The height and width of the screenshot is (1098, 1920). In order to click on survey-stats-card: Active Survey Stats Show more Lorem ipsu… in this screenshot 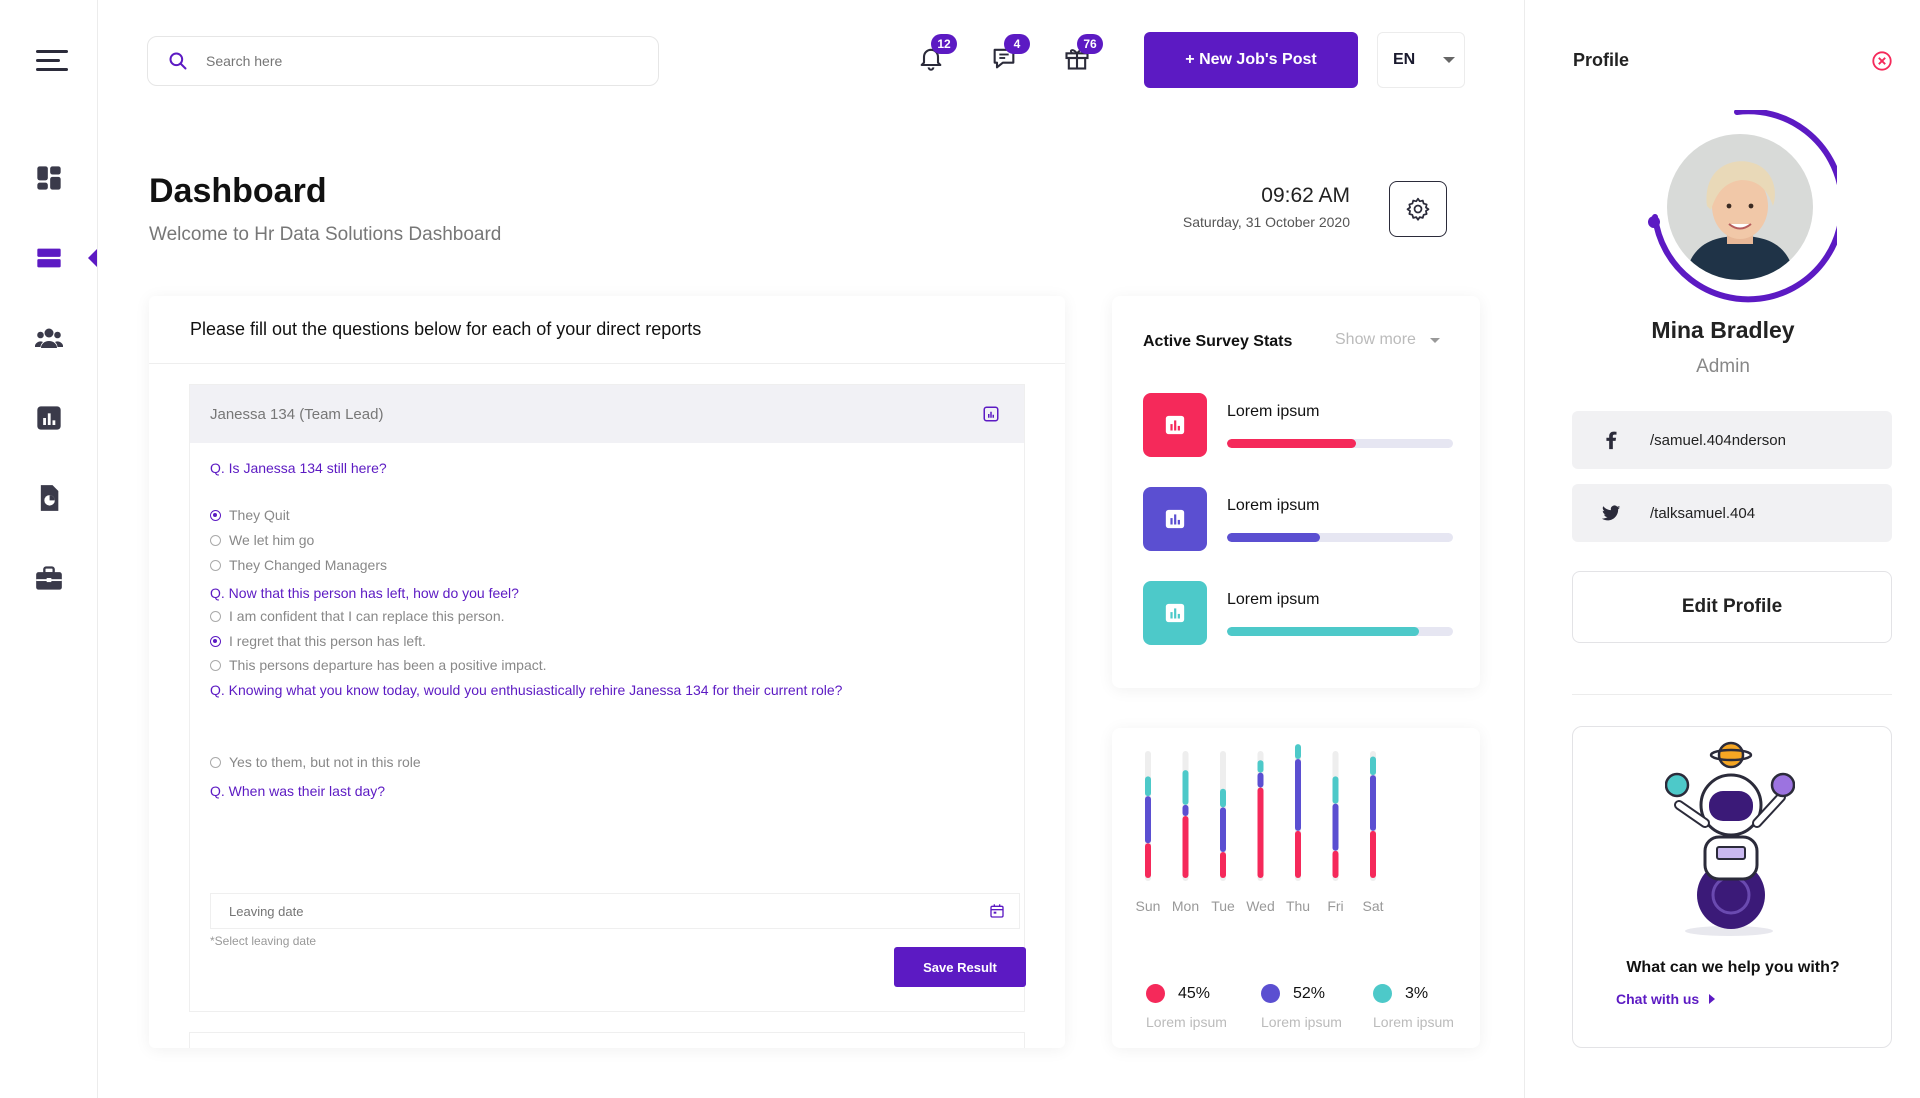, I will do `click(1296, 492)`.